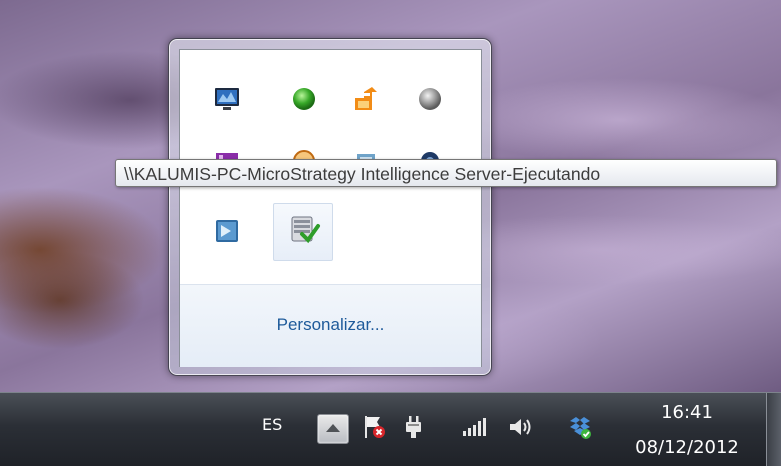 This screenshot has width=781, height=466. What do you see at coordinates (474, 427) in the screenshot?
I see `network-signal-icon` at bounding box center [474, 427].